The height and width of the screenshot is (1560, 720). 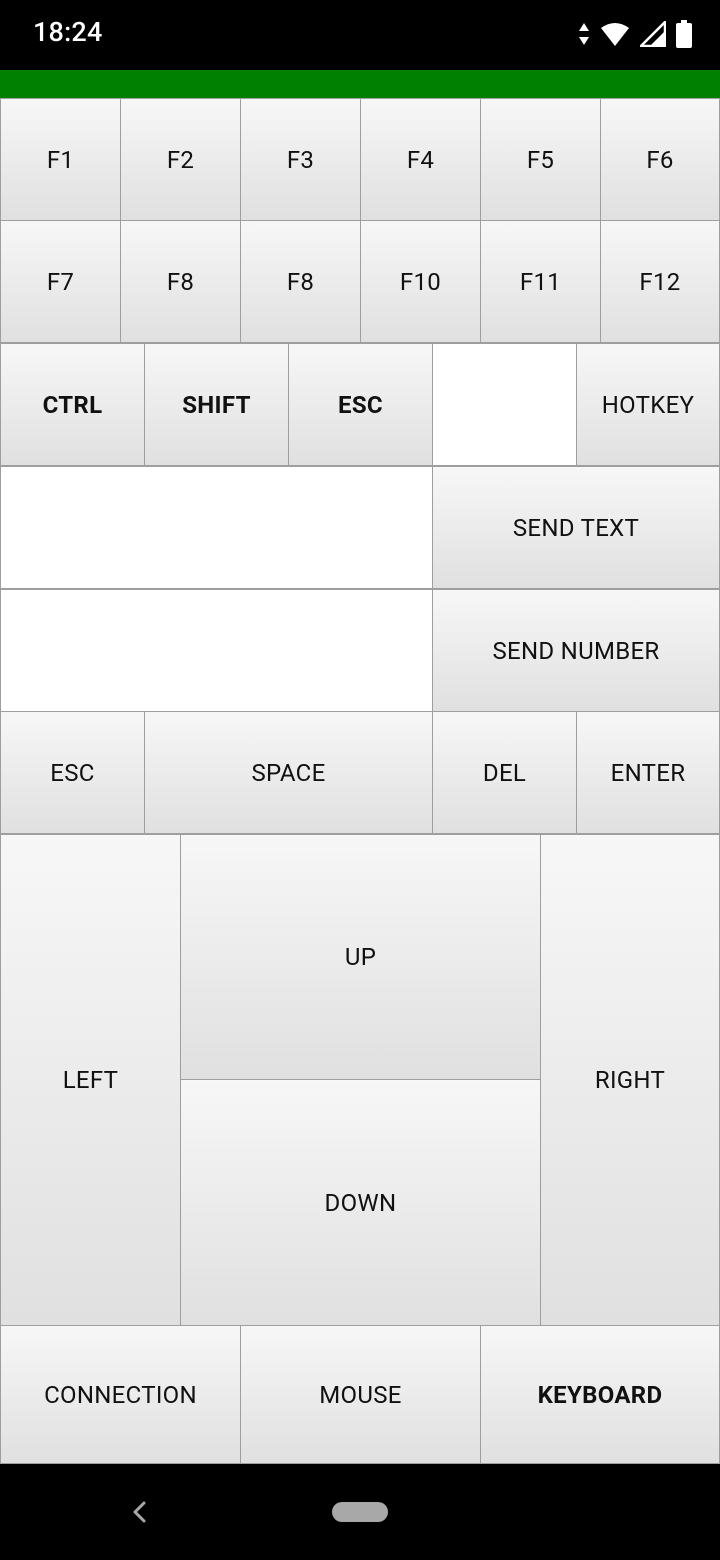 I want to click on send-text-input, so click(x=216, y=527).